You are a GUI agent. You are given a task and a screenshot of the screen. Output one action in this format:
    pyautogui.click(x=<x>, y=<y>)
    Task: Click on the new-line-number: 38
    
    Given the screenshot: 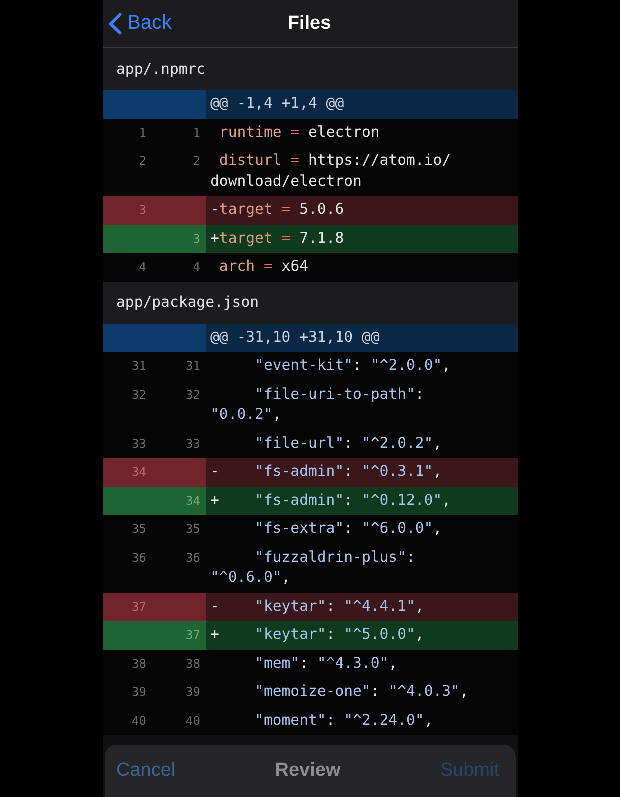 What is the action you would take?
    pyautogui.click(x=193, y=663)
    